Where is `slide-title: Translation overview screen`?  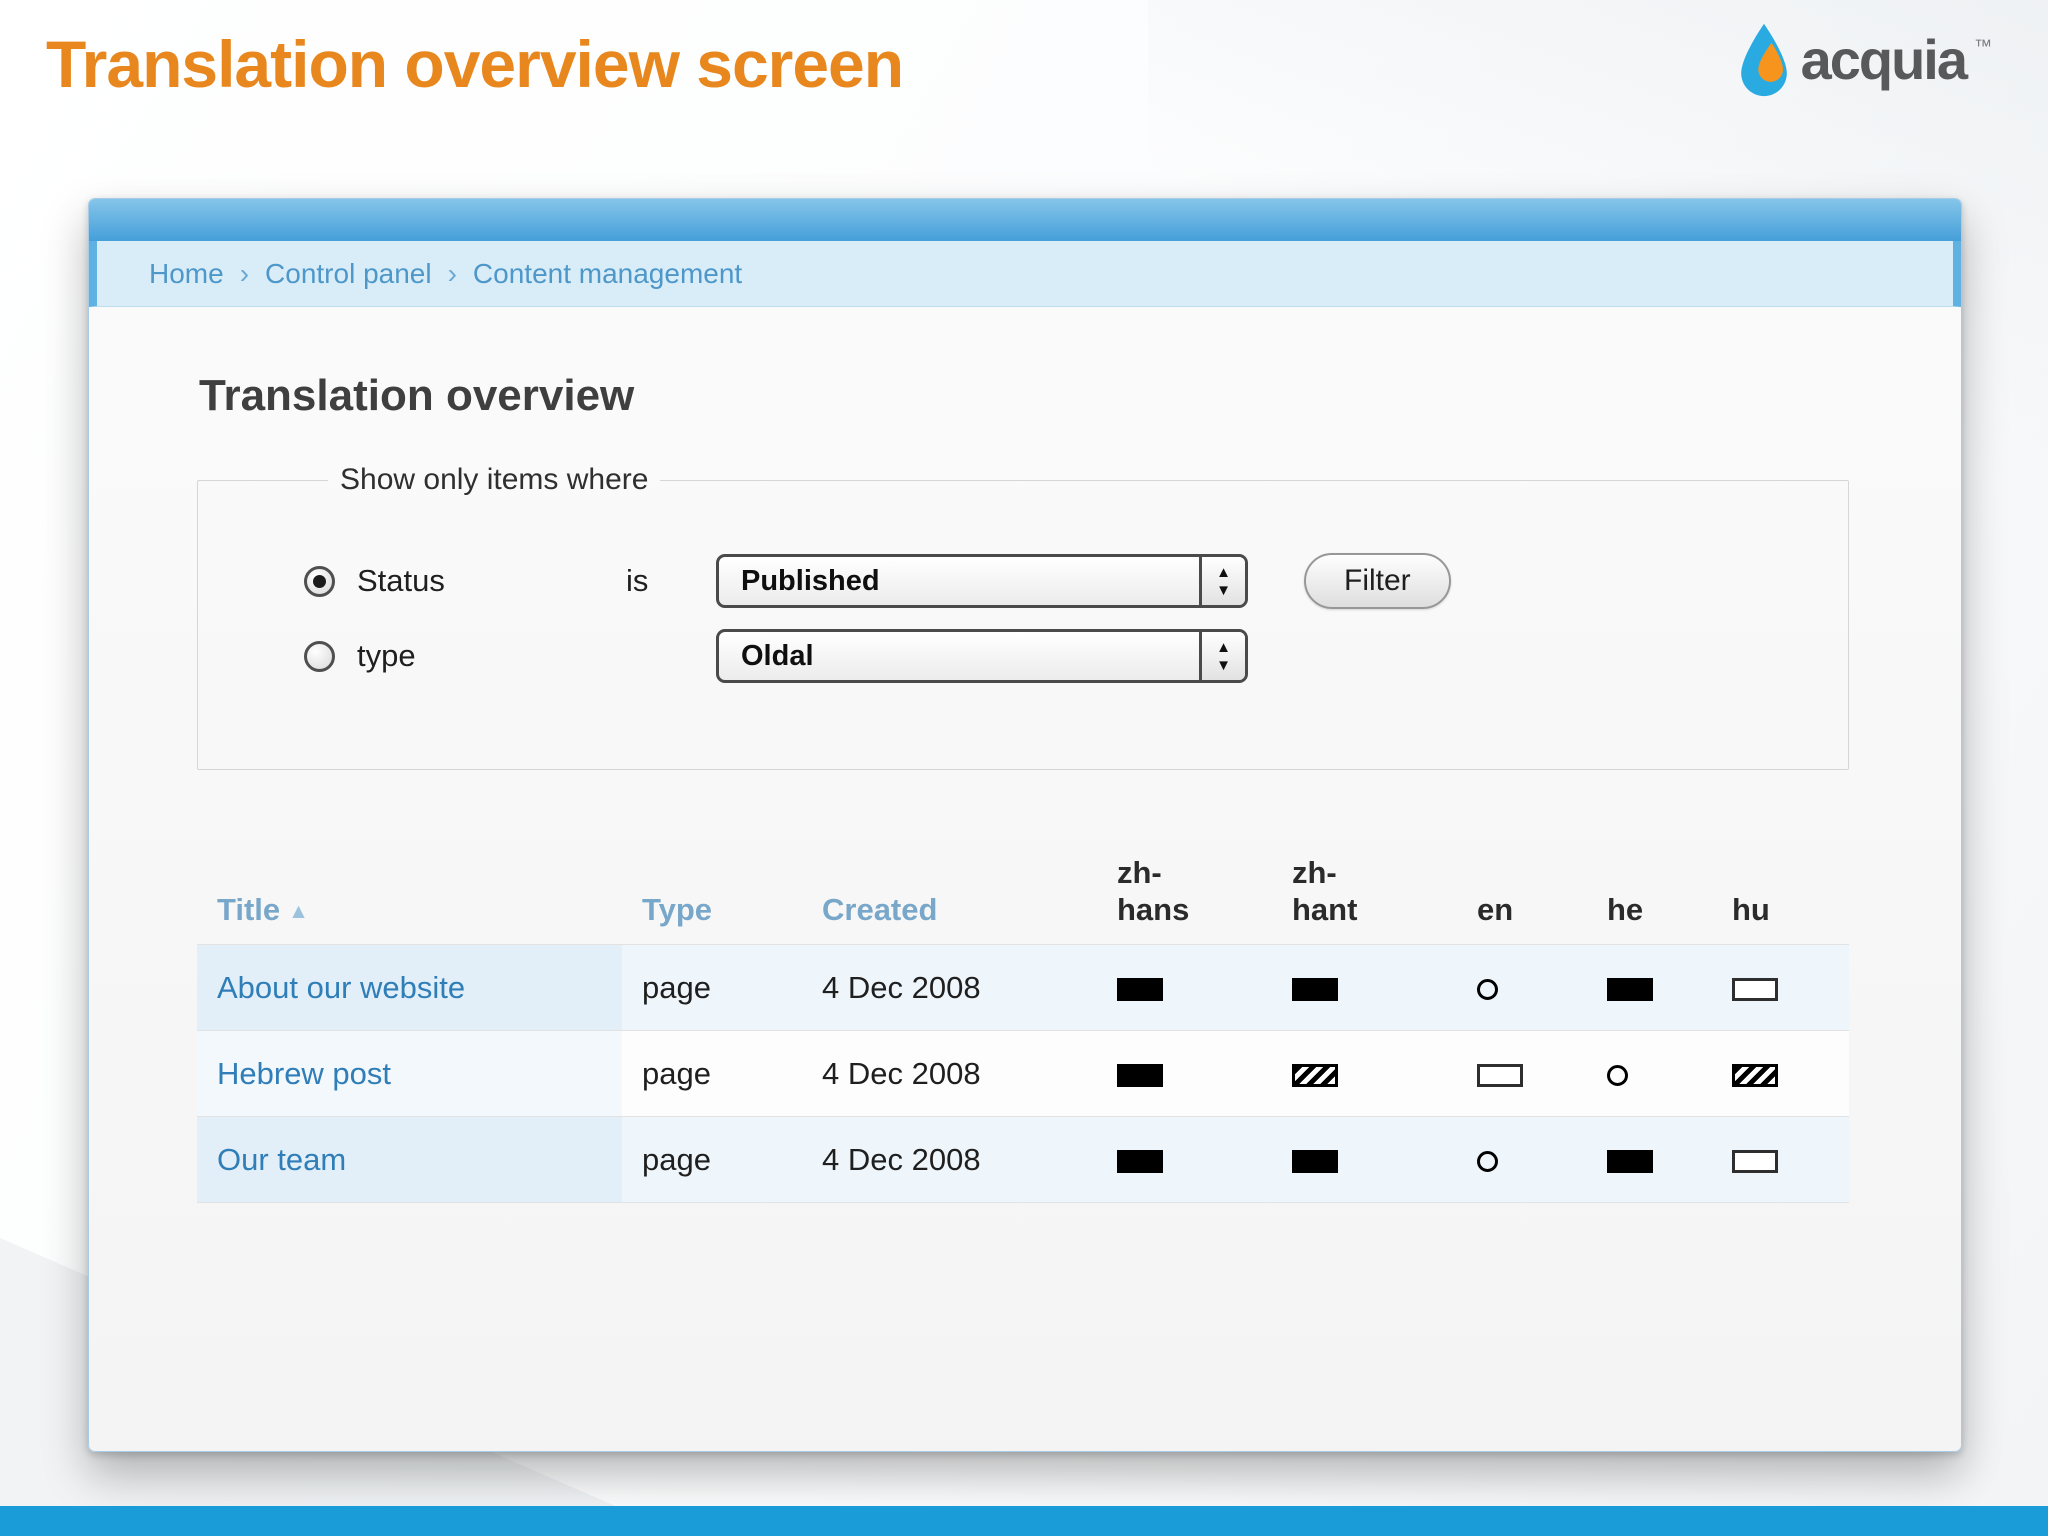 slide-title: Translation overview screen is located at coordinates (475, 64).